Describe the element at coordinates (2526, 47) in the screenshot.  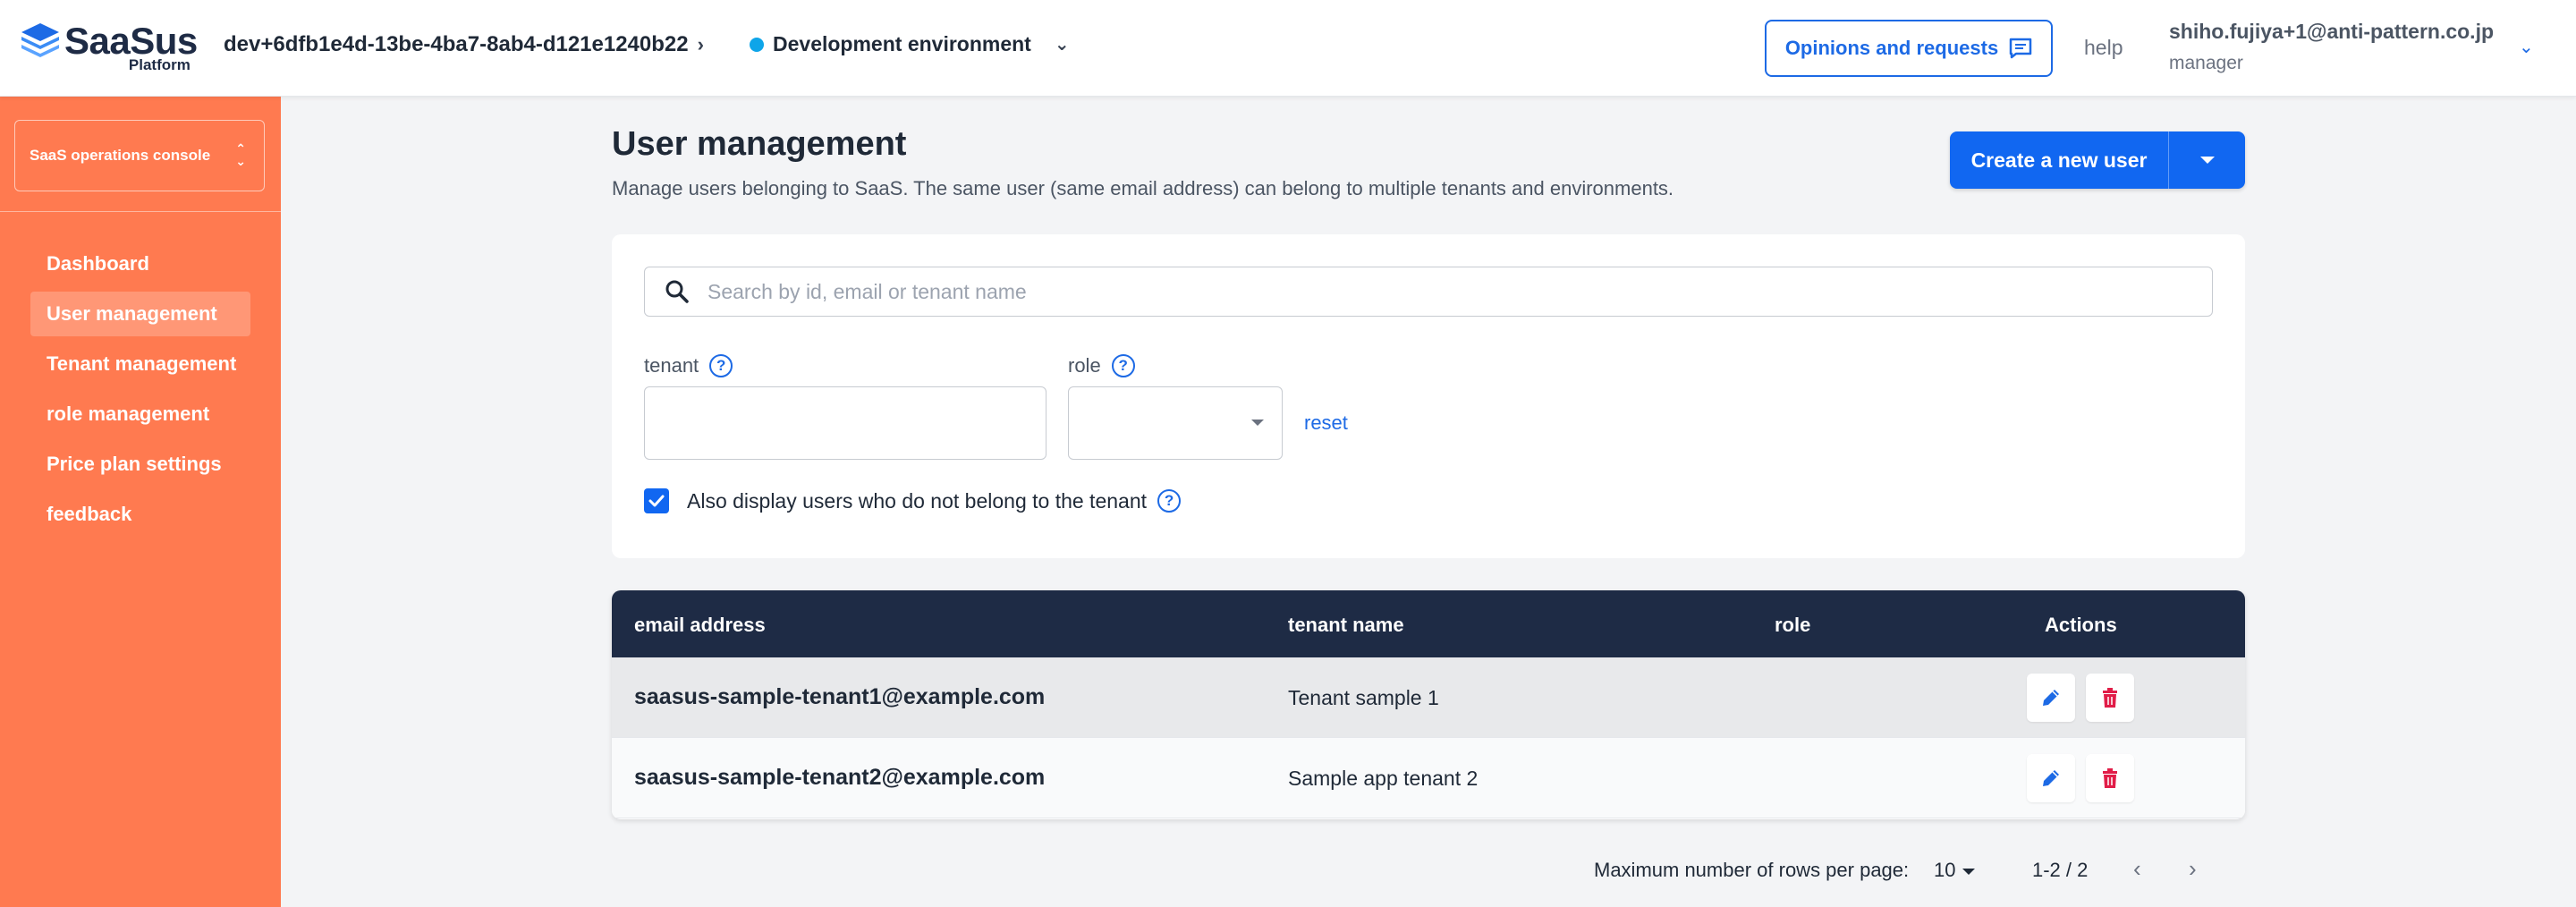
I see `user-menu-chevron-icon: ⌄` at that location.